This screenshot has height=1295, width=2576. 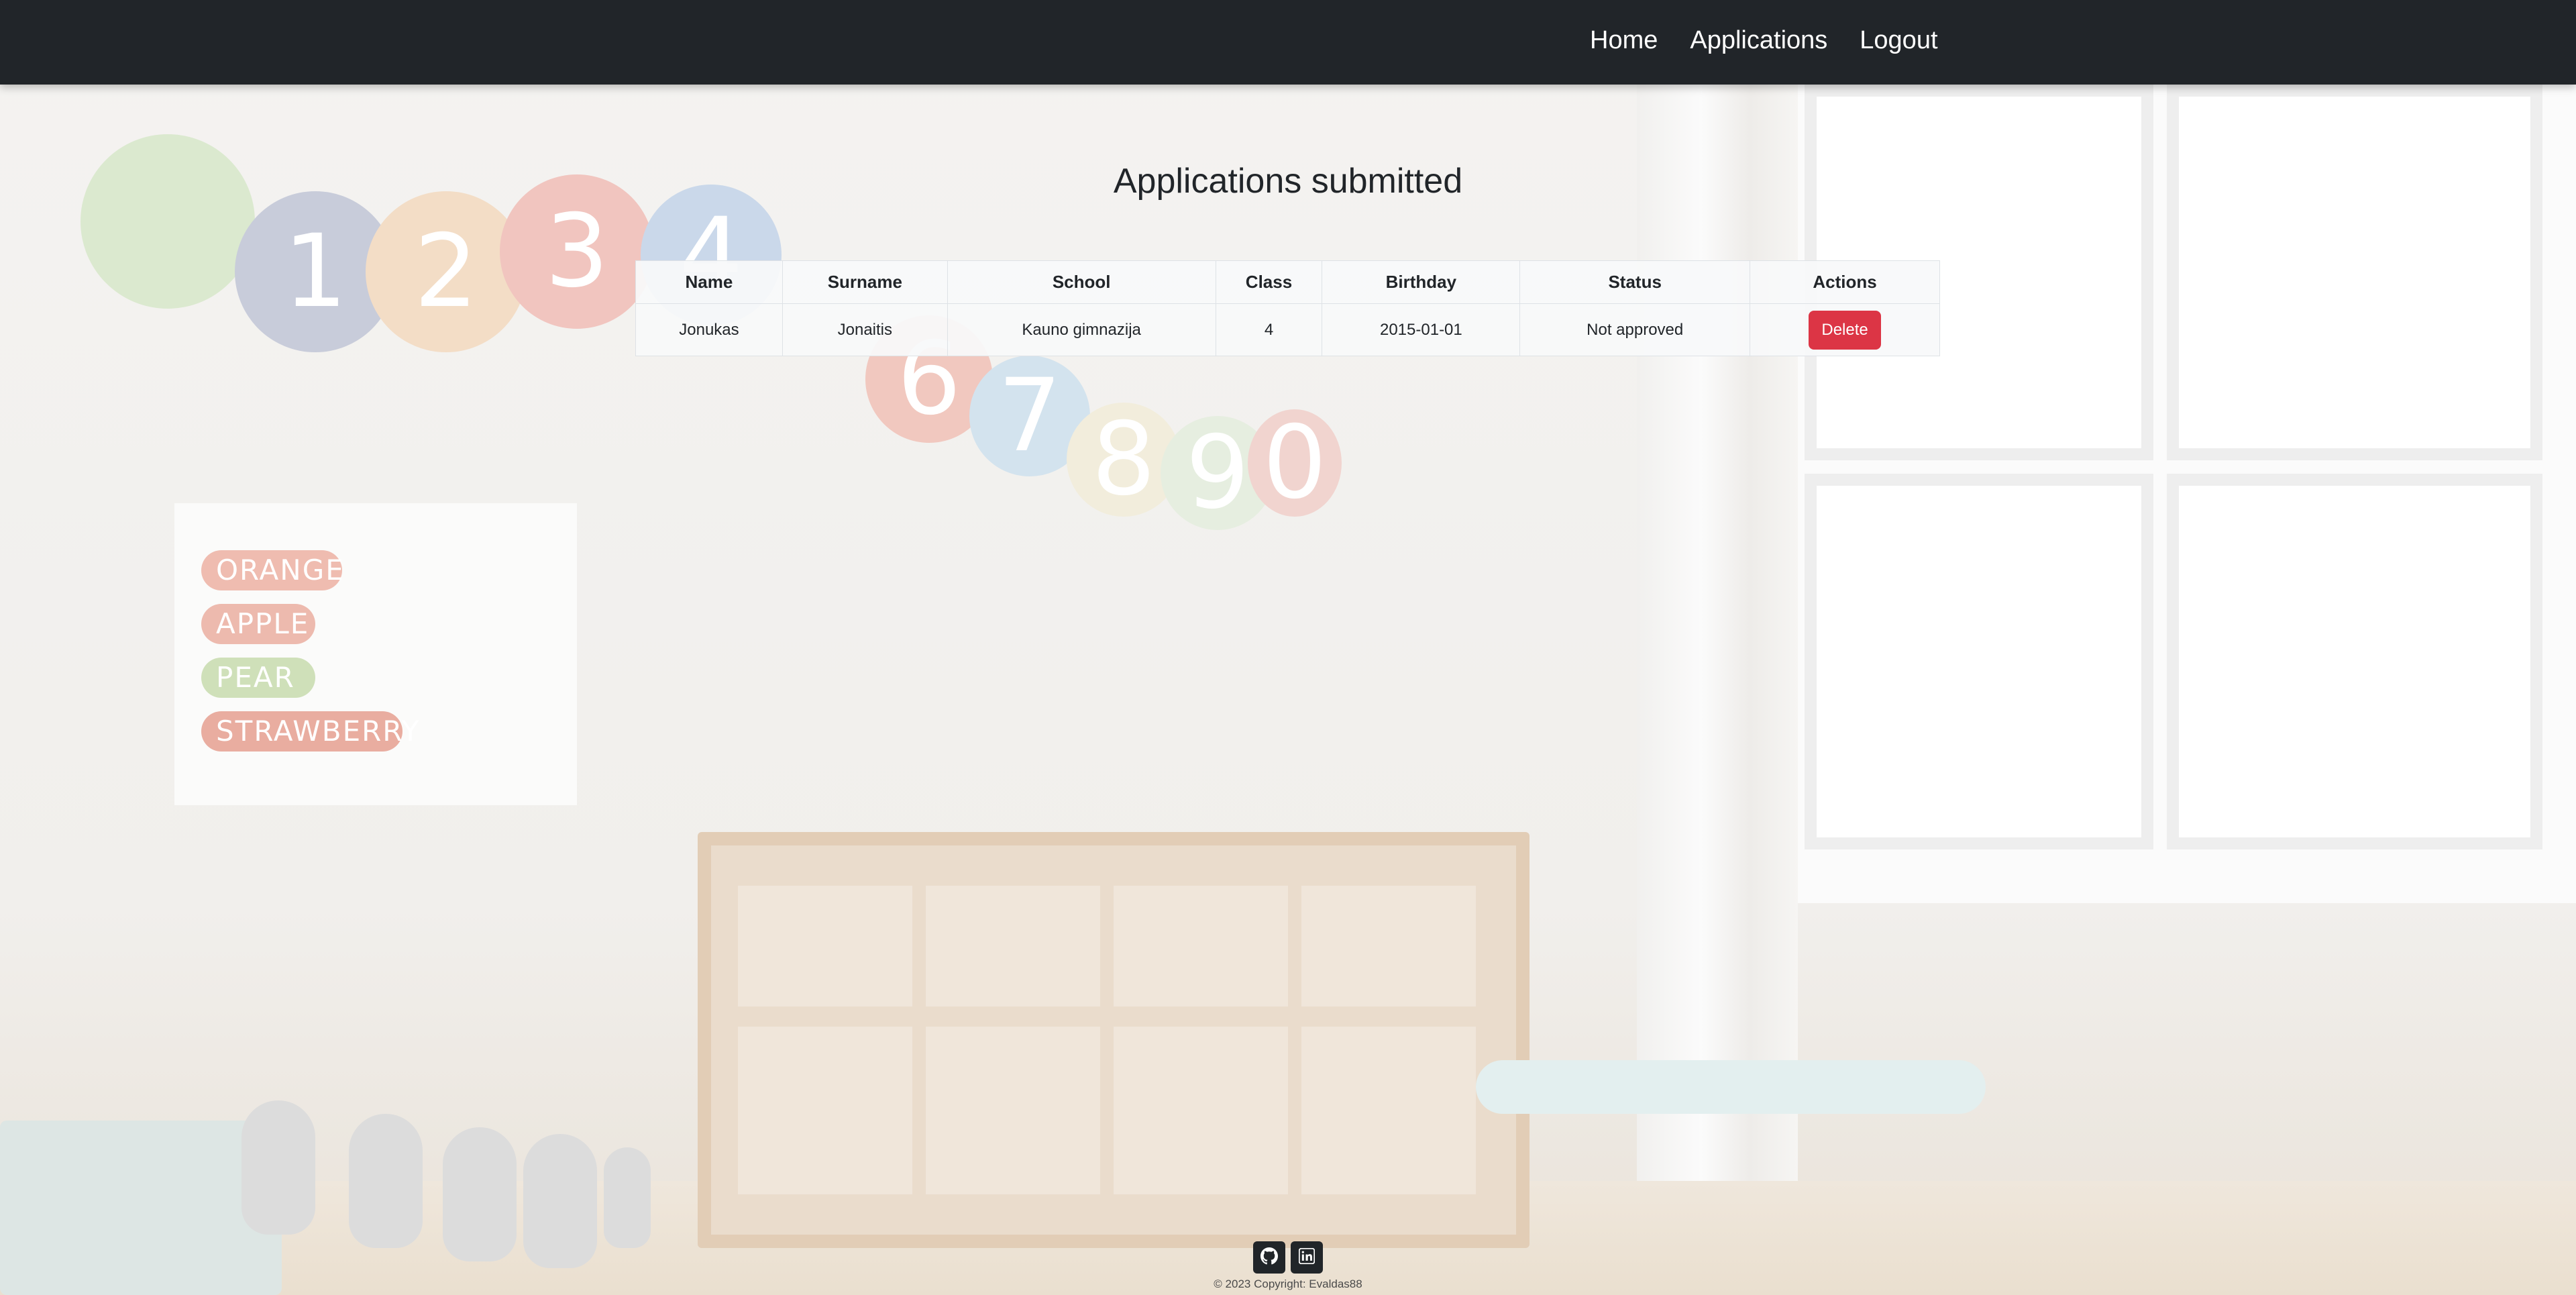 I want to click on cell-surname: Jonaitis, so click(x=865, y=329).